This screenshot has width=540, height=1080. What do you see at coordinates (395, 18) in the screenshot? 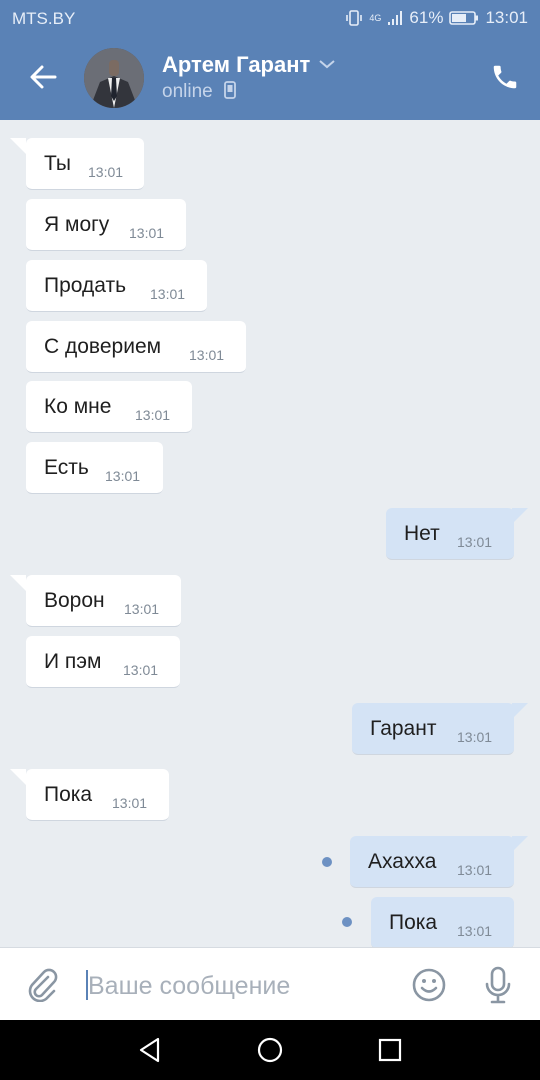
I see `signal-icon` at bounding box center [395, 18].